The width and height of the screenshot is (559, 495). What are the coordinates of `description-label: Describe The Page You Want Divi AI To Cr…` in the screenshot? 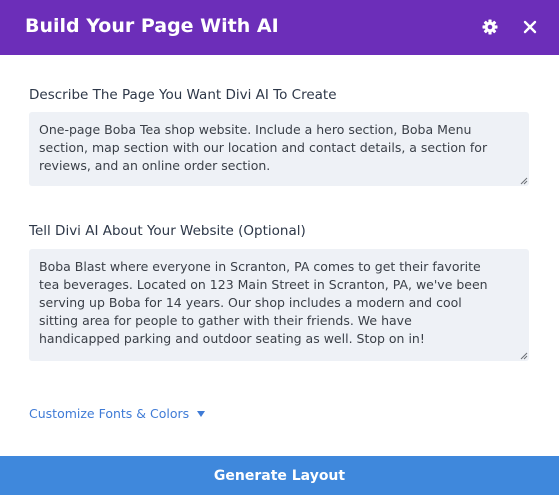 It's located at (183, 95).